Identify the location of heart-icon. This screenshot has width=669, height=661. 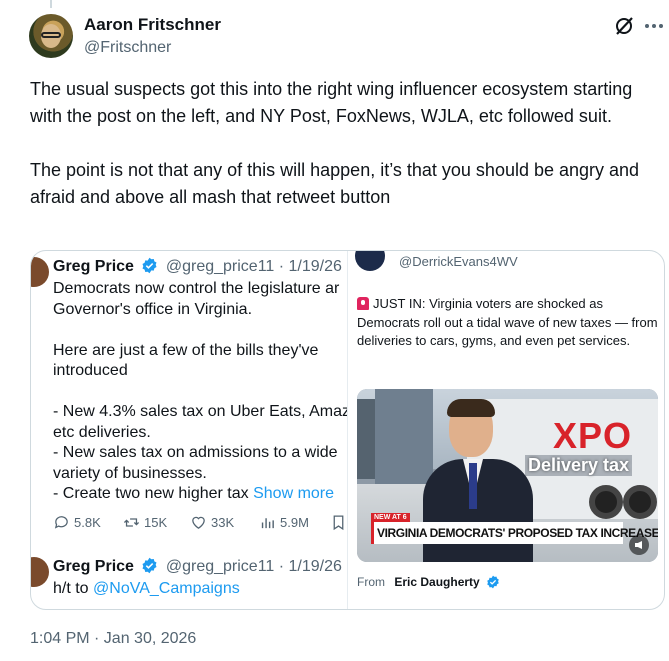
(198, 522).